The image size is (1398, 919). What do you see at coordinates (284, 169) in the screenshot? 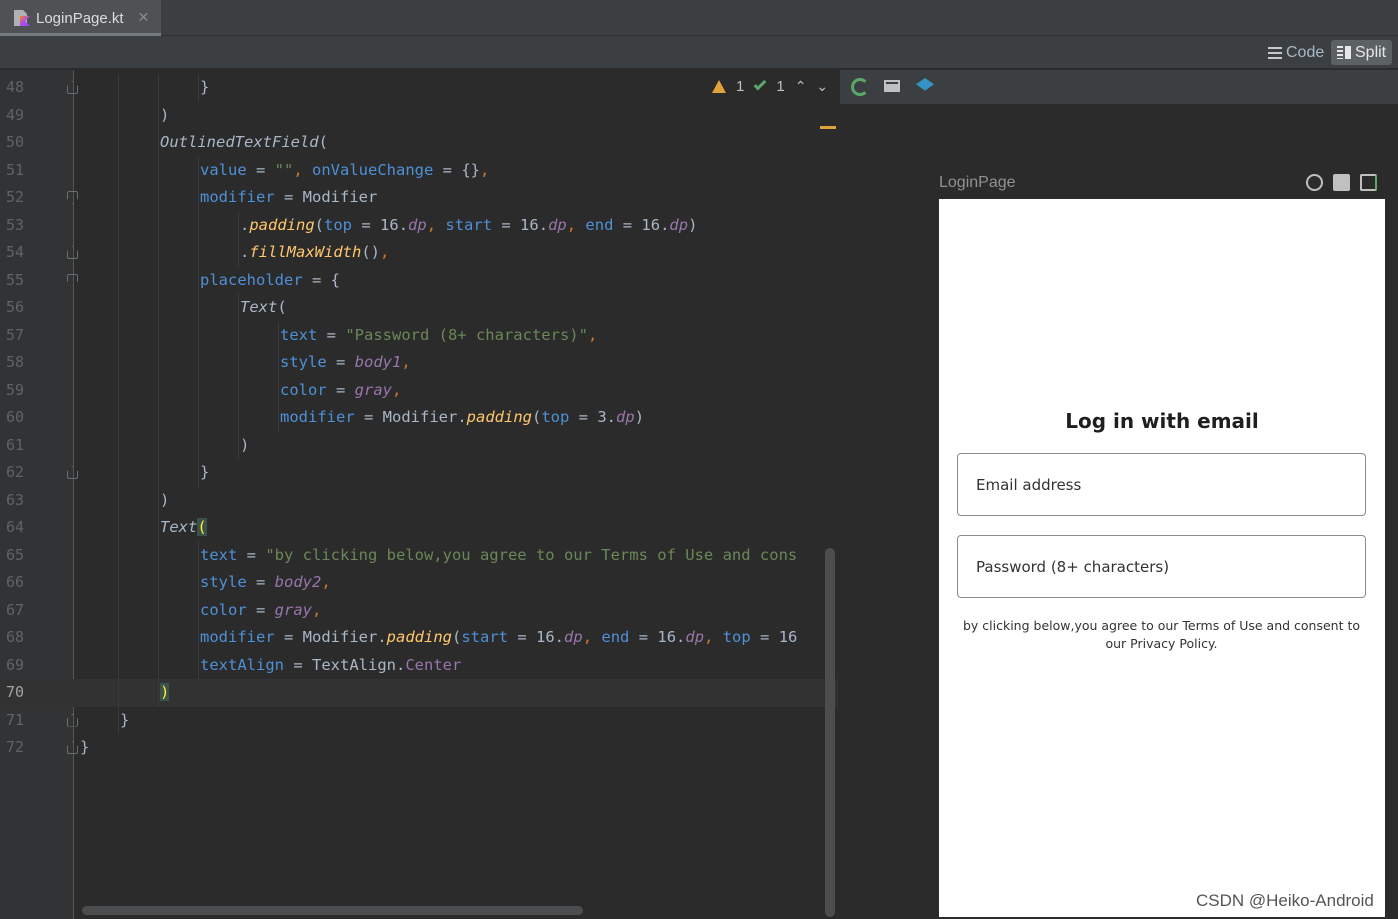
I see `code-token: ""` at bounding box center [284, 169].